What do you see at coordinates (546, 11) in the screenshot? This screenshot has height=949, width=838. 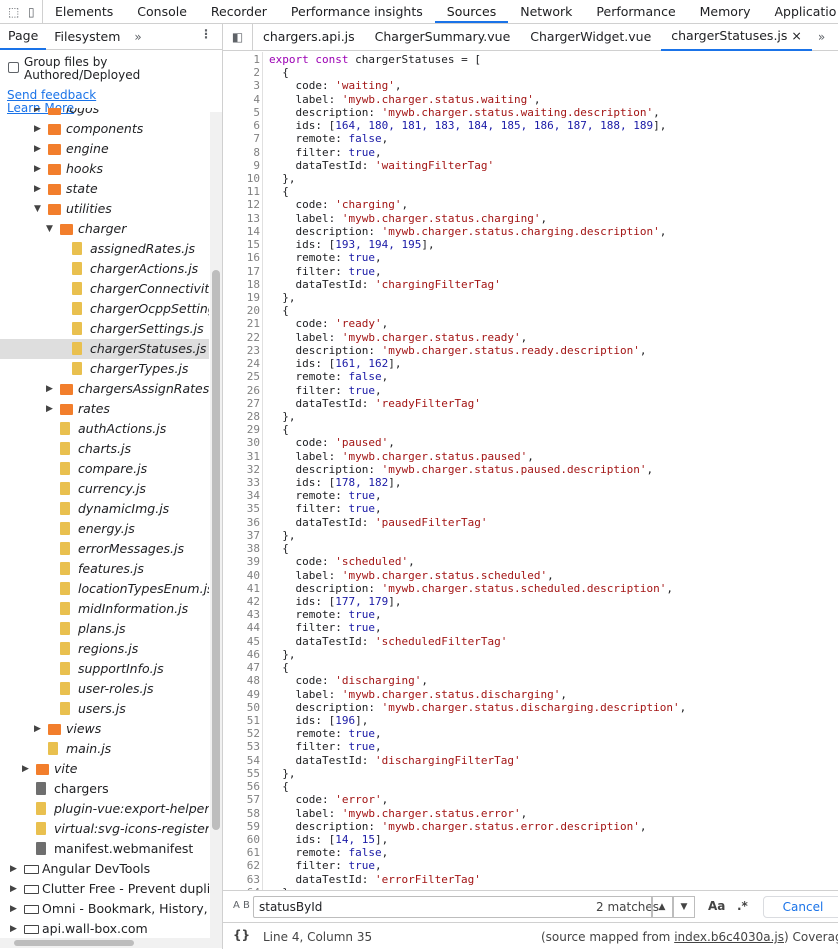 I see `tab-network: Network` at bounding box center [546, 11].